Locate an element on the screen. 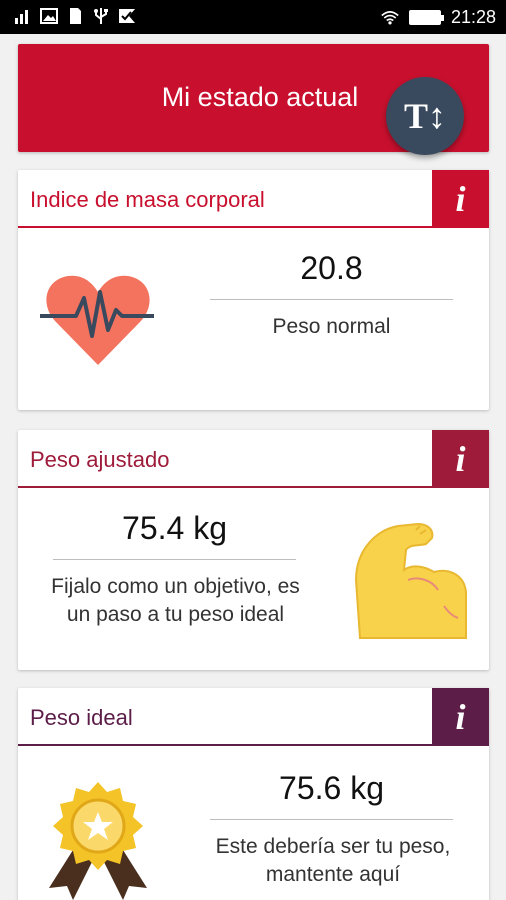 This screenshot has height=900, width=506. caption-line: mantente aquí is located at coordinates (333, 874).